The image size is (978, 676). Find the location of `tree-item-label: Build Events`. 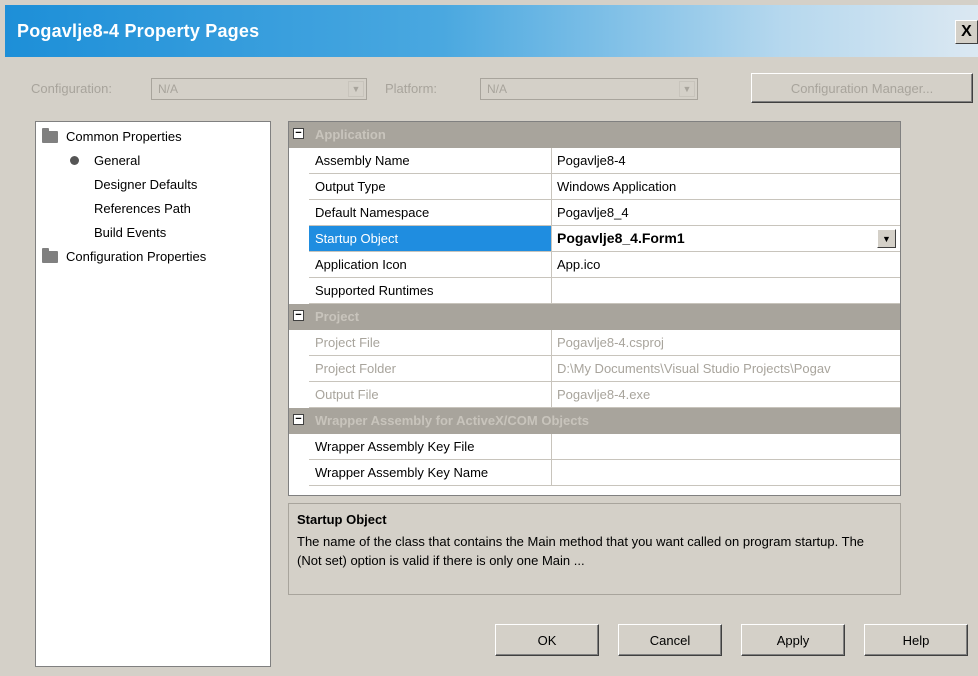

tree-item-label: Build Events is located at coordinates (130, 232).